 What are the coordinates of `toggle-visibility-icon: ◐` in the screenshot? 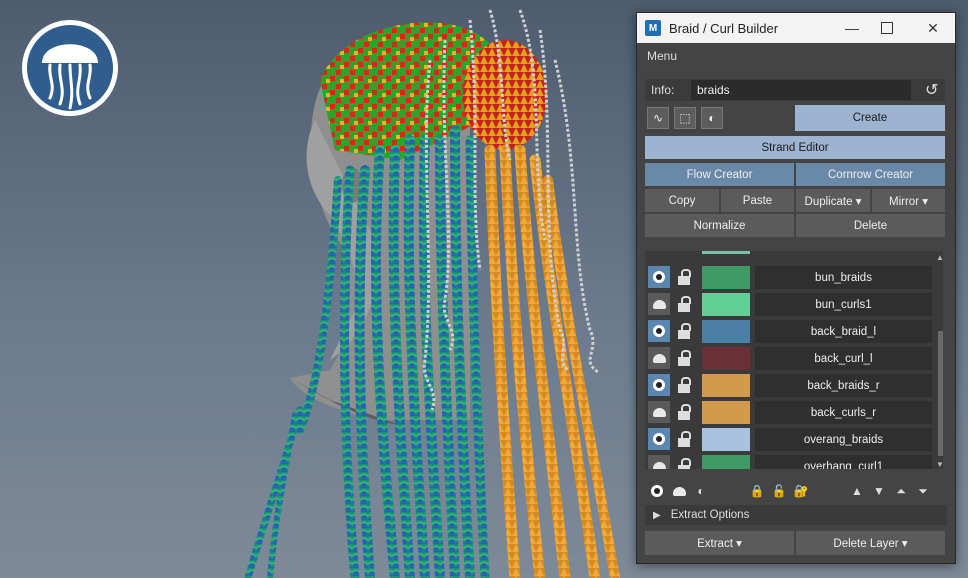 It's located at (701, 491).